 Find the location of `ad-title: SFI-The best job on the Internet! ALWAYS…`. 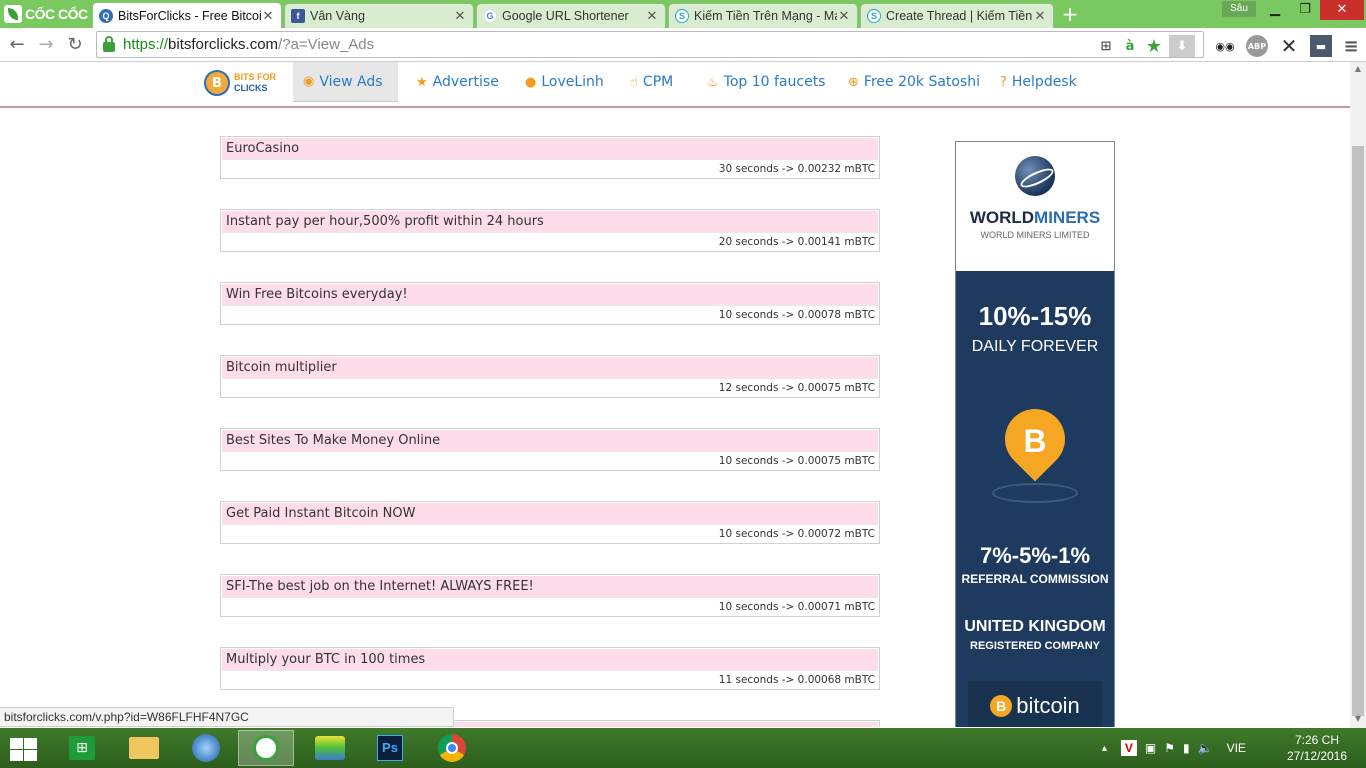

ad-title: SFI-The best job on the Internet! ALWAYS… is located at coordinates (550, 587).